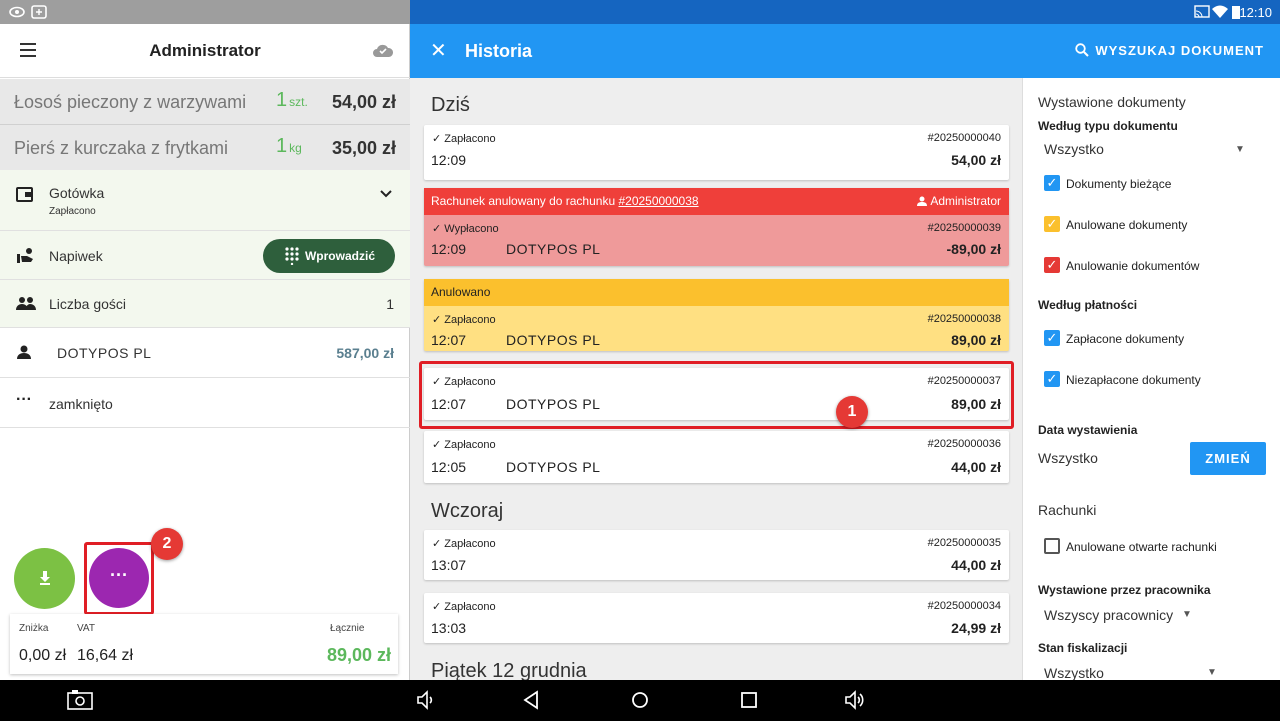  I want to click on date-value: Wszystko, so click(1068, 458).